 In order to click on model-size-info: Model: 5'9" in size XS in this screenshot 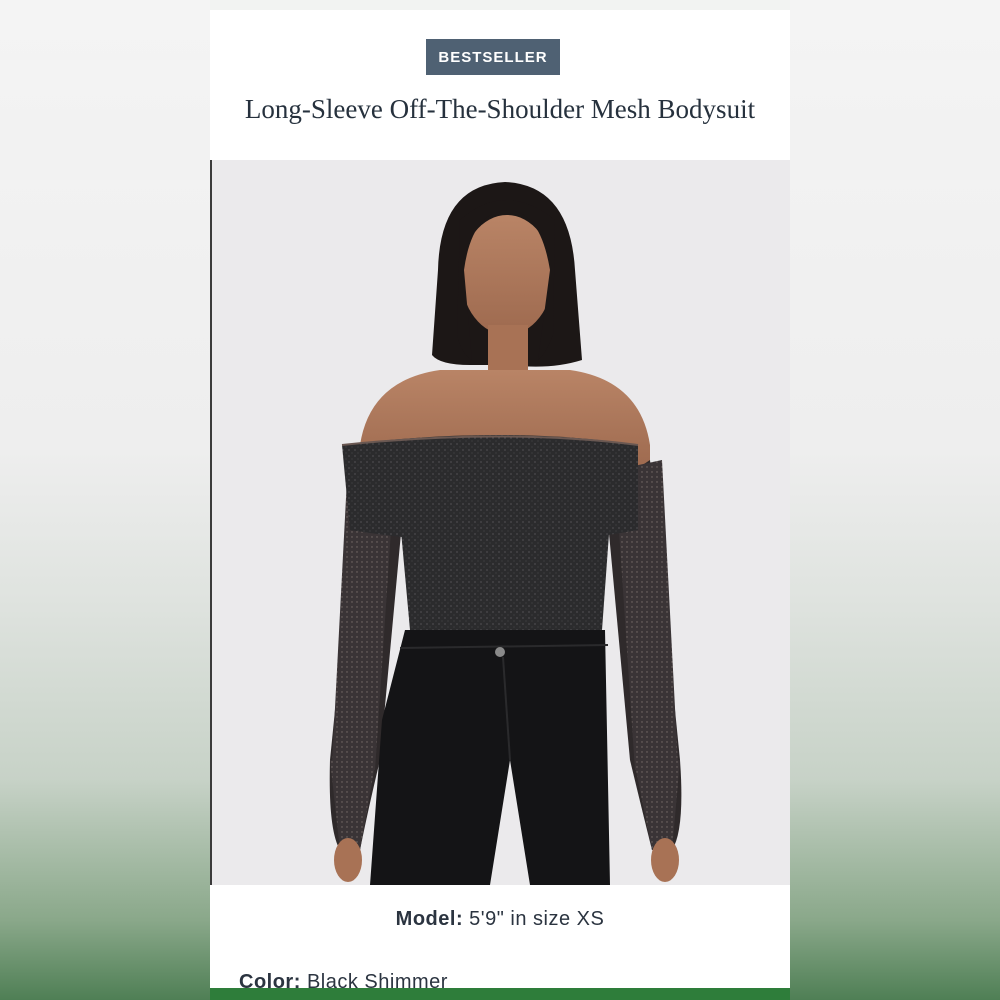, I will do `click(500, 919)`.